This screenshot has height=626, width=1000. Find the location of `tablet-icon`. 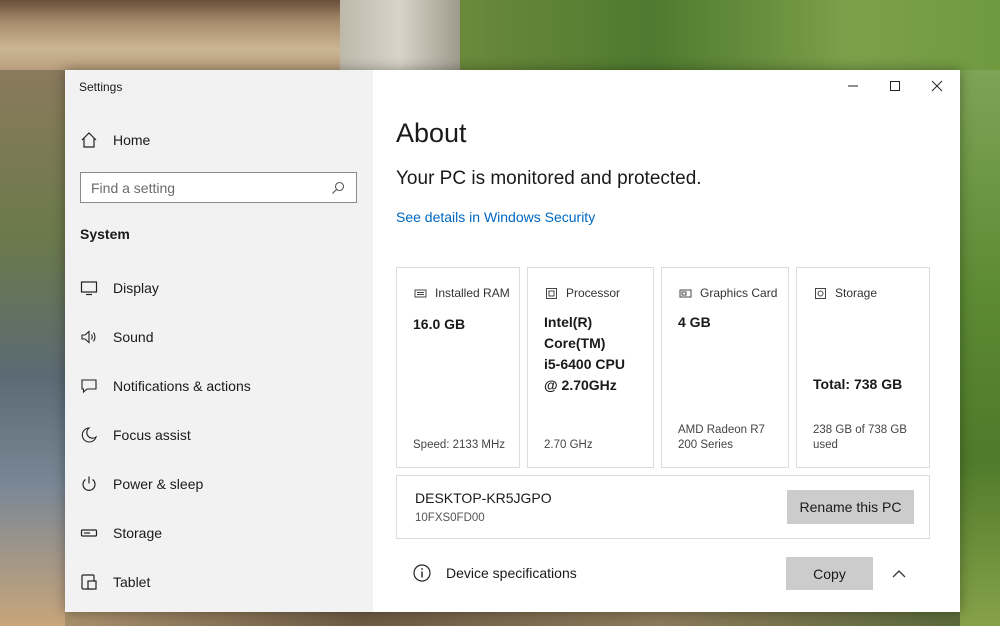

tablet-icon is located at coordinates (89, 582).